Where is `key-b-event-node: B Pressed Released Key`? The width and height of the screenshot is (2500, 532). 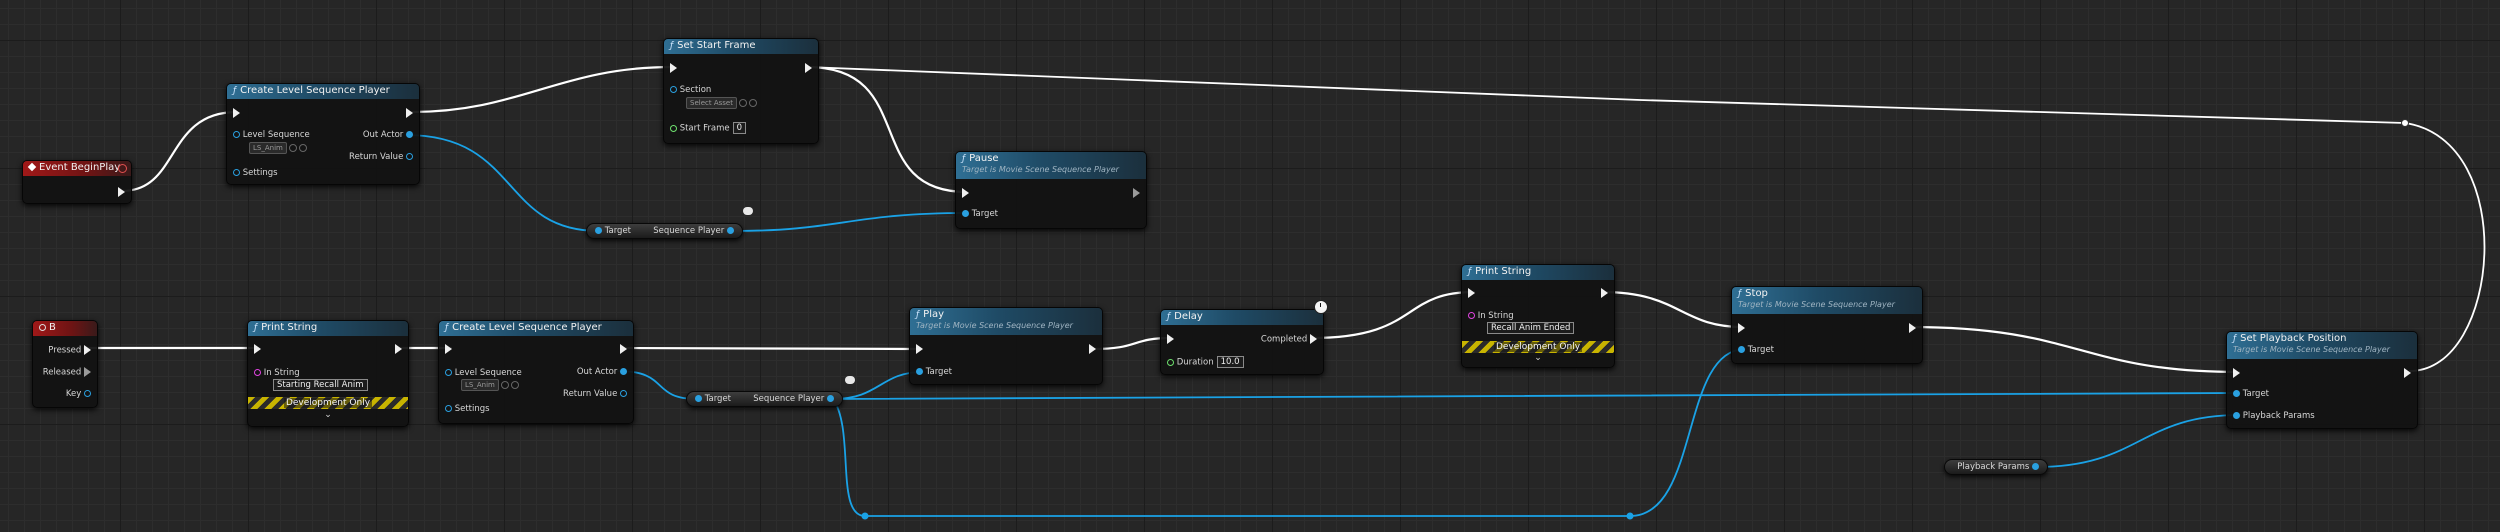
key-b-event-node: B Pressed Released Key is located at coordinates (65, 364).